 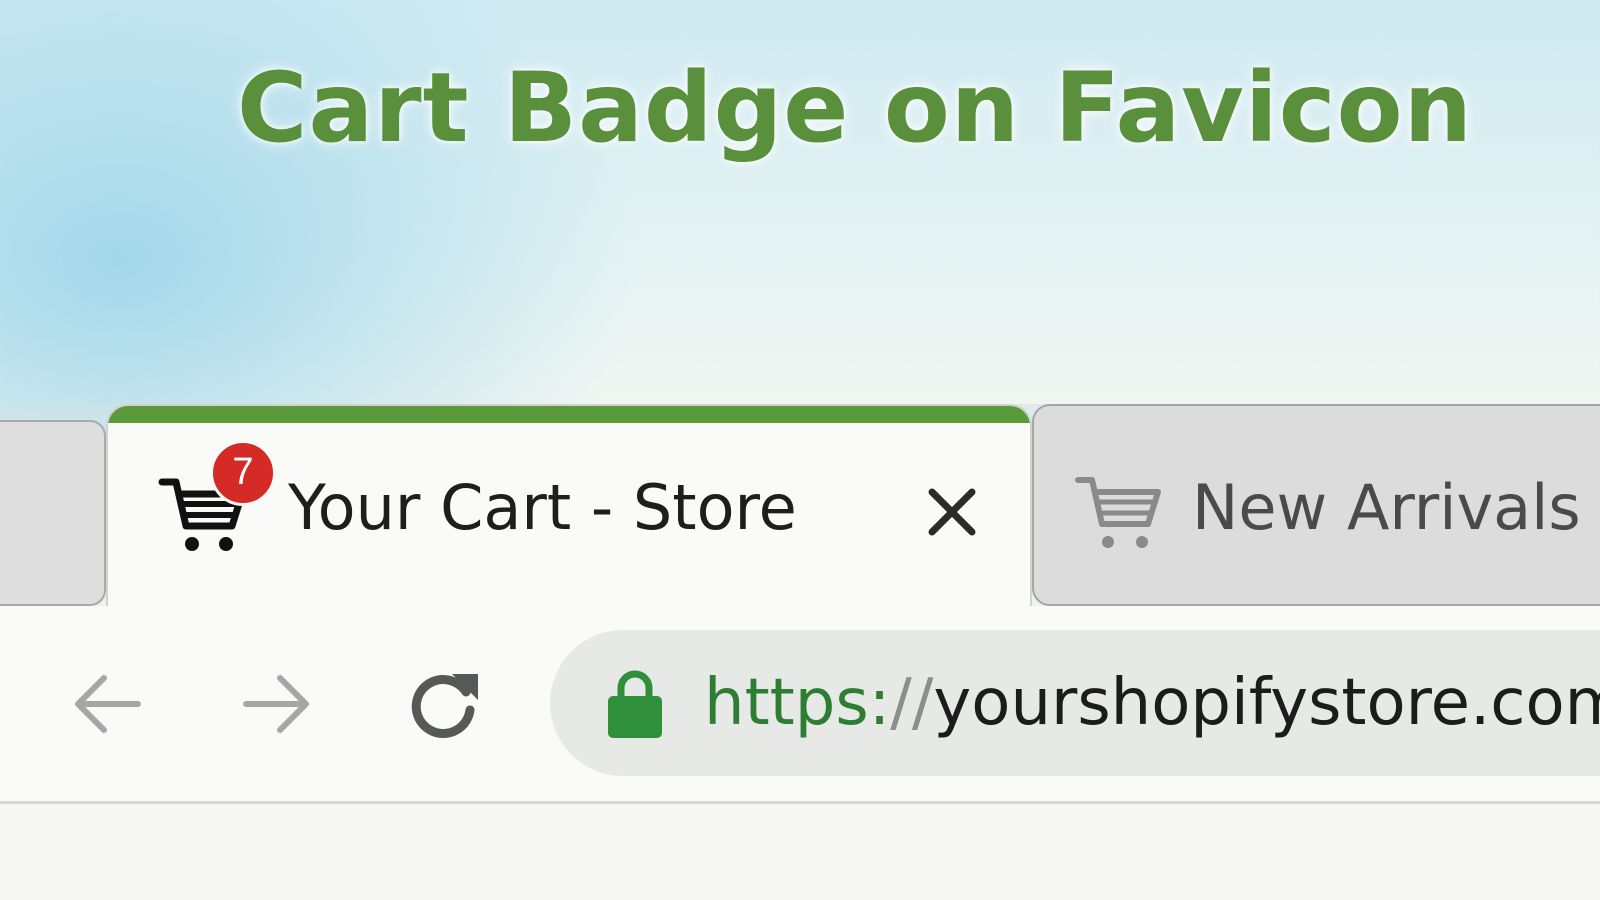 I want to click on cart-count-badge: 7, so click(x=243, y=473).